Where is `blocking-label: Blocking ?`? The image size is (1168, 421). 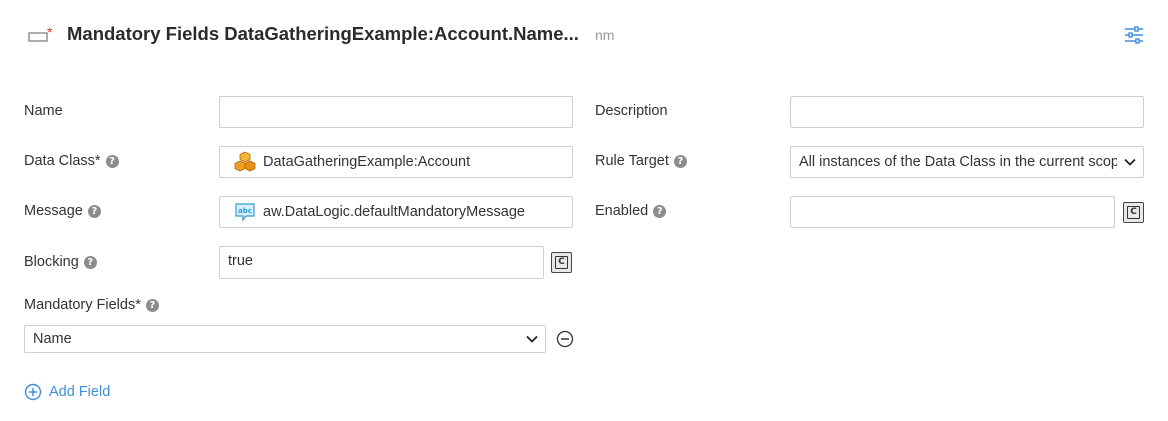
blocking-label: Blocking ? is located at coordinates (60, 262).